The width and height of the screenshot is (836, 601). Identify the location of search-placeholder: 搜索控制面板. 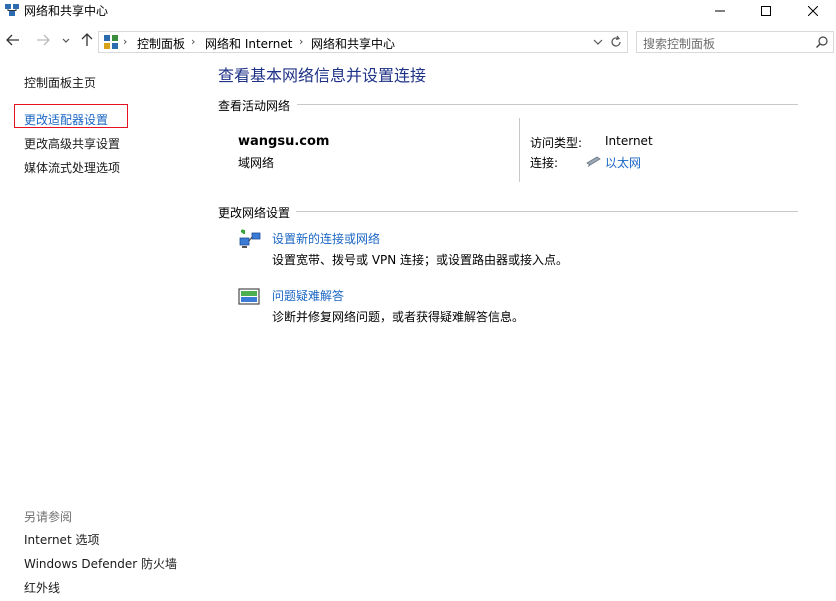
(679, 44).